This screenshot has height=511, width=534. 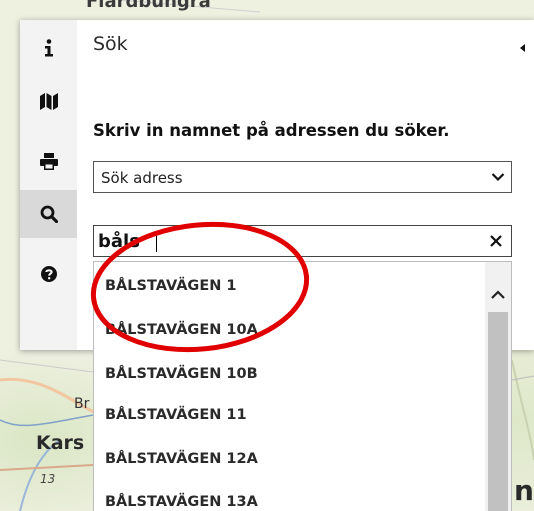 What do you see at coordinates (498, 411) in the screenshot?
I see `scrollbar-thumb` at bounding box center [498, 411].